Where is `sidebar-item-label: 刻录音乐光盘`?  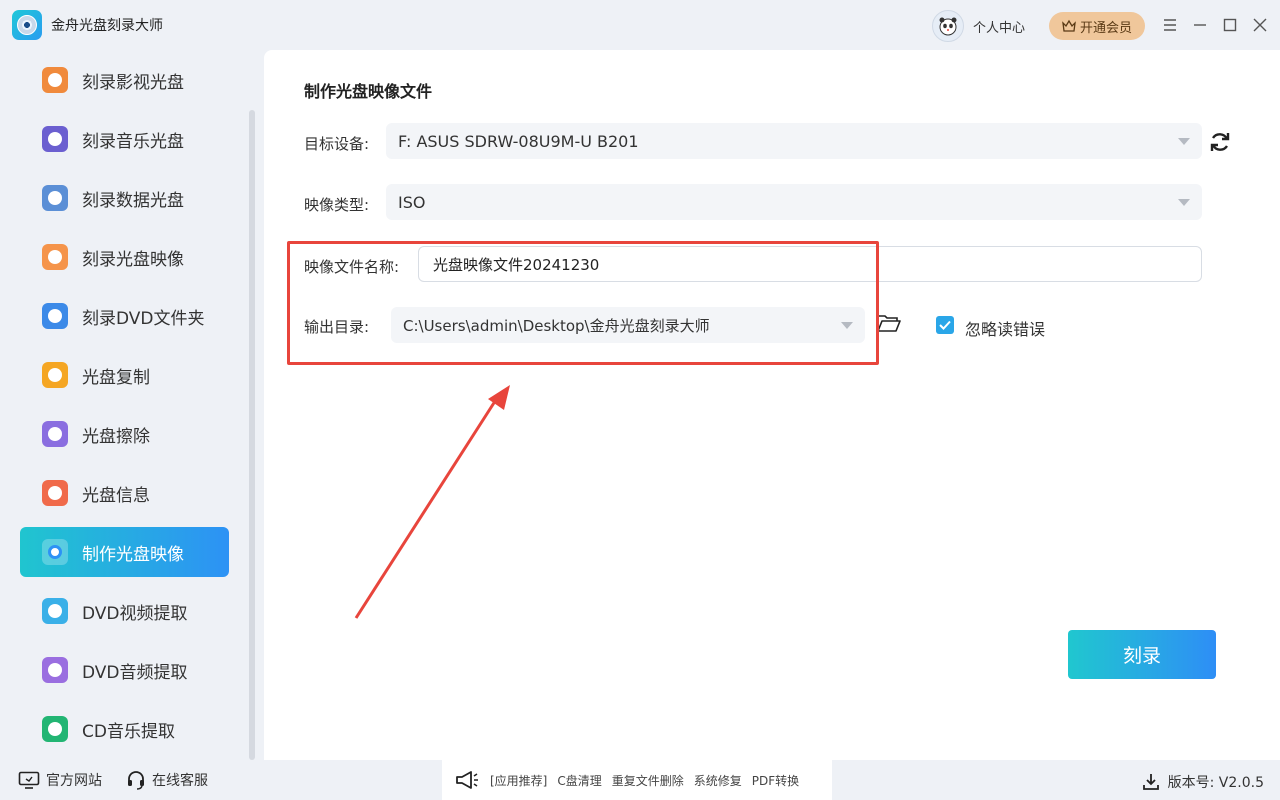
sidebar-item-label: 刻录音乐光盘 is located at coordinates (133, 141).